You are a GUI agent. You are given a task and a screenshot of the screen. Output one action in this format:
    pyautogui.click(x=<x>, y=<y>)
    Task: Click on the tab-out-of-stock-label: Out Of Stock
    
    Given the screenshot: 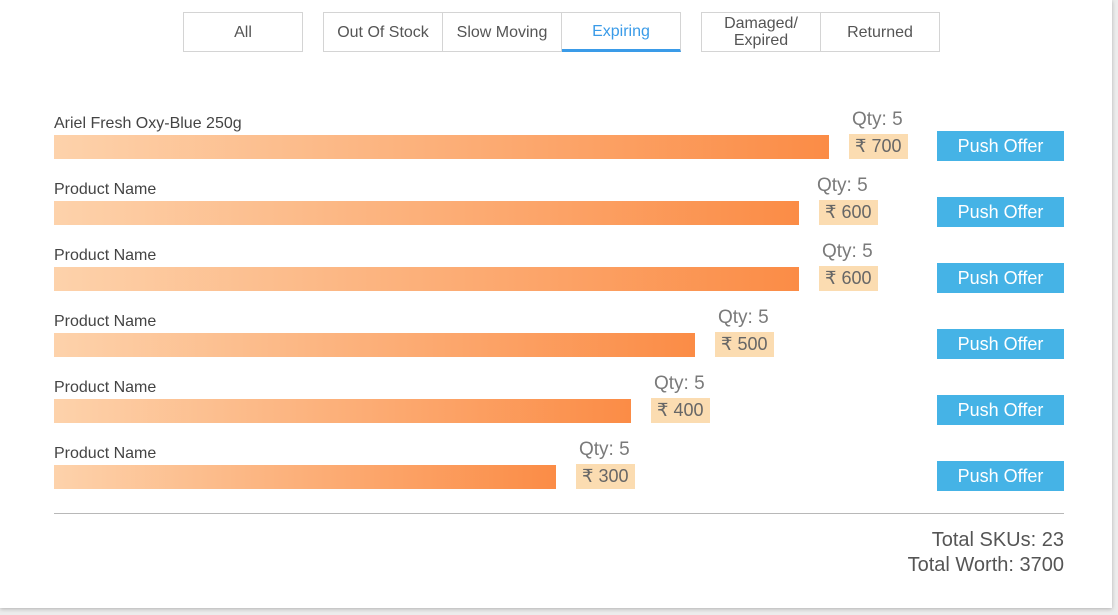 What is the action you would take?
    pyautogui.click(x=383, y=32)
    